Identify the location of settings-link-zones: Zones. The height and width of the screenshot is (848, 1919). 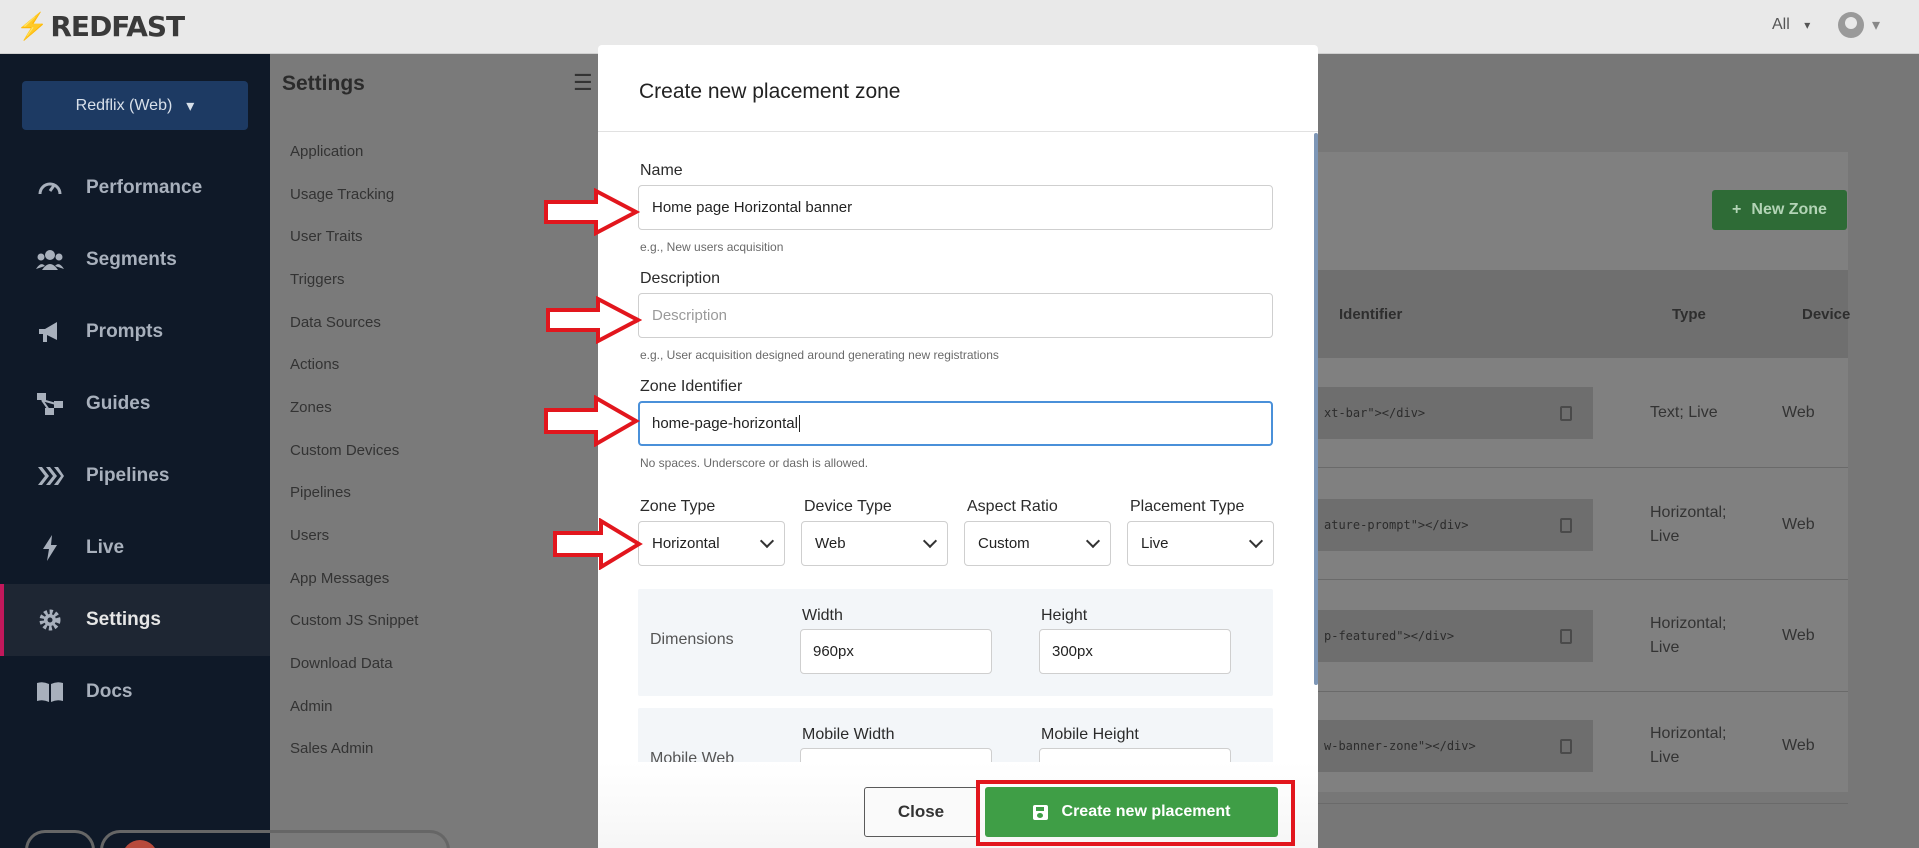
(354, 407).